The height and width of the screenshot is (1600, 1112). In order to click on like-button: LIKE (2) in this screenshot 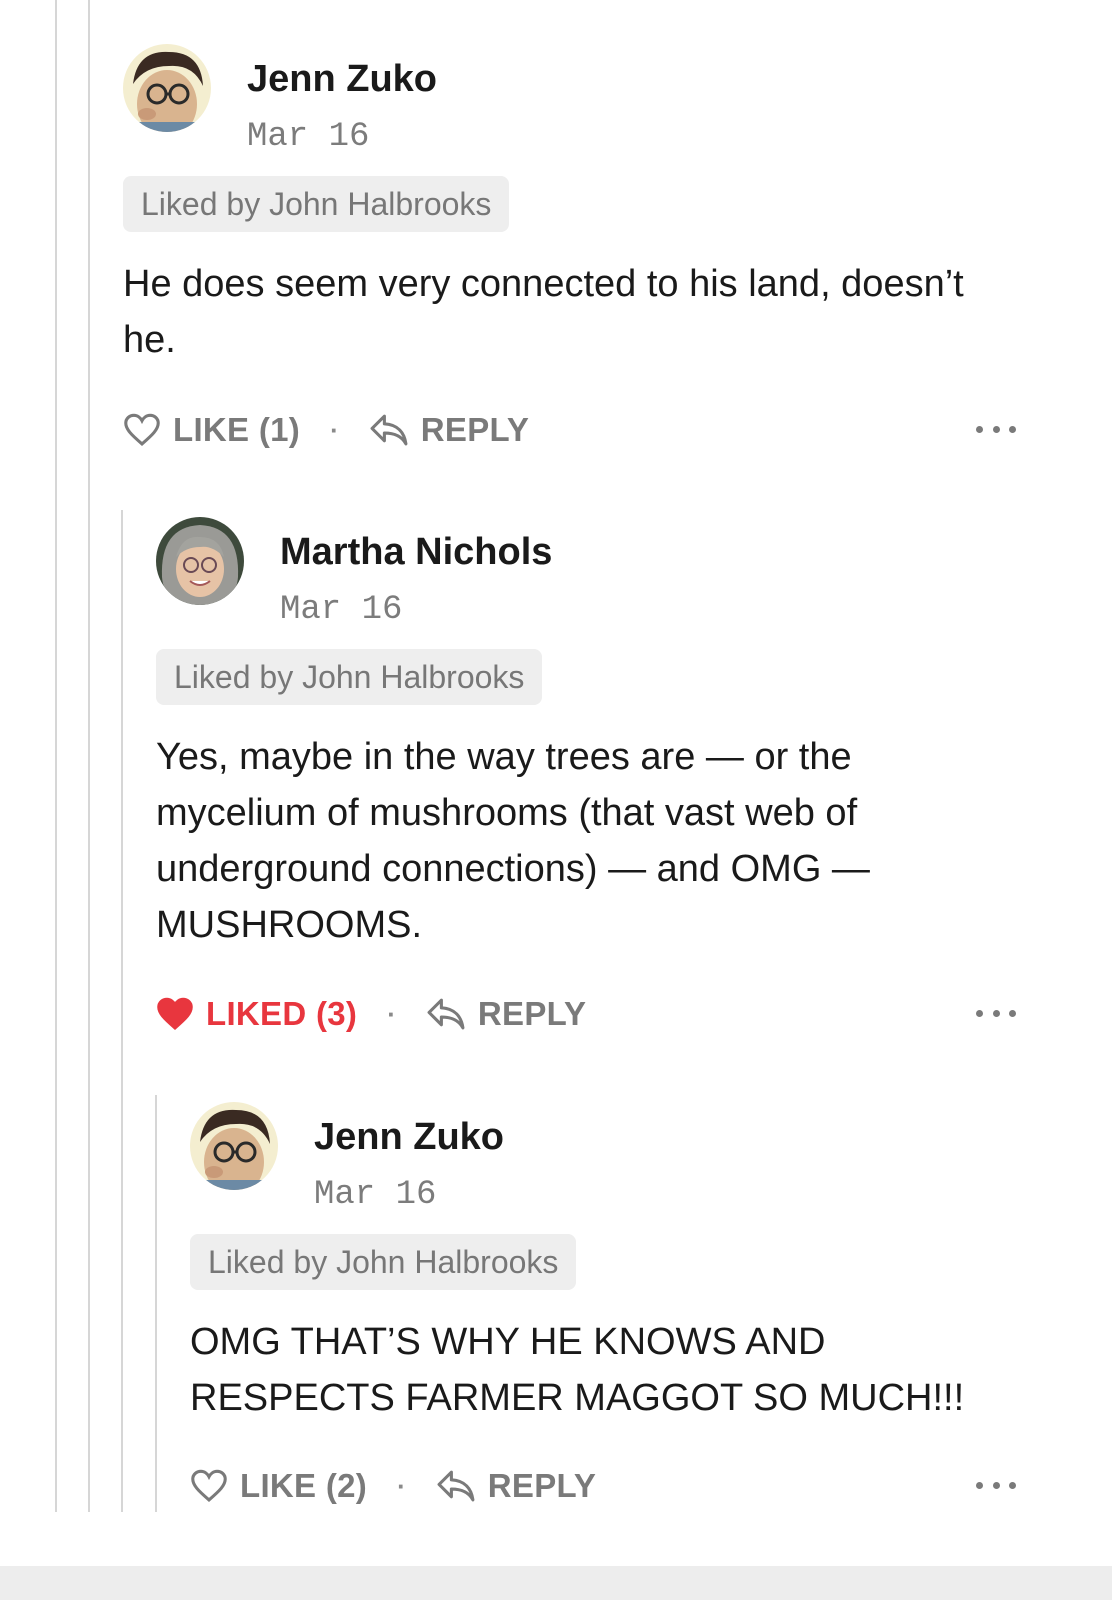, I will do `click(278, 1486)`.